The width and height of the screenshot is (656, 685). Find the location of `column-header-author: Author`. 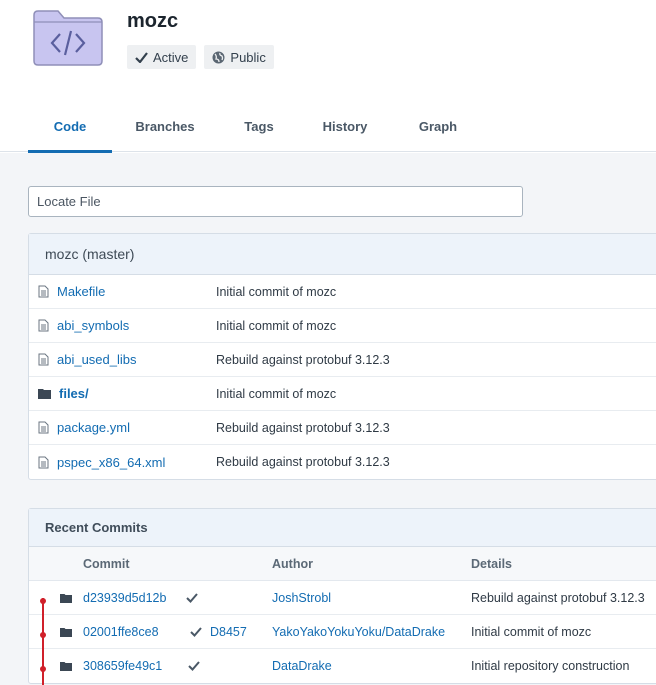

column-header-author: Author is located at coordinates (292, 564).